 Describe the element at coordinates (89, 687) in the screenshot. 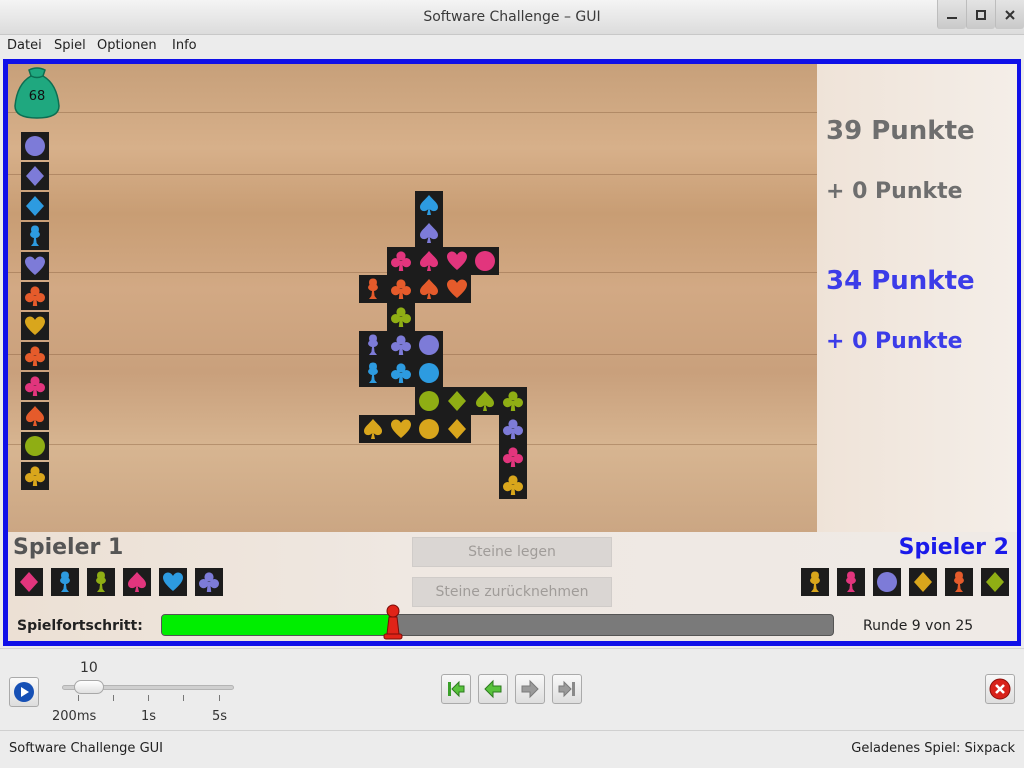

I see `speed-slider-handle` at that location.